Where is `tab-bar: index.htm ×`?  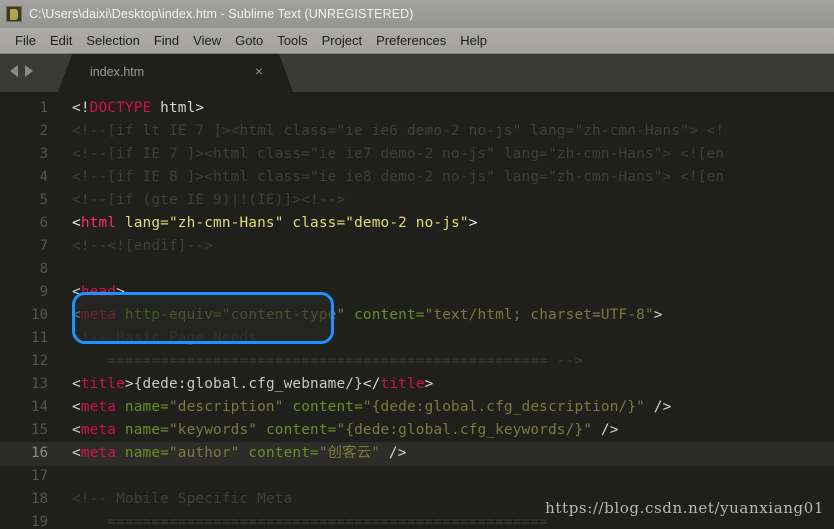 tab-bar: index.htm × is located at coordinates (417, 73).